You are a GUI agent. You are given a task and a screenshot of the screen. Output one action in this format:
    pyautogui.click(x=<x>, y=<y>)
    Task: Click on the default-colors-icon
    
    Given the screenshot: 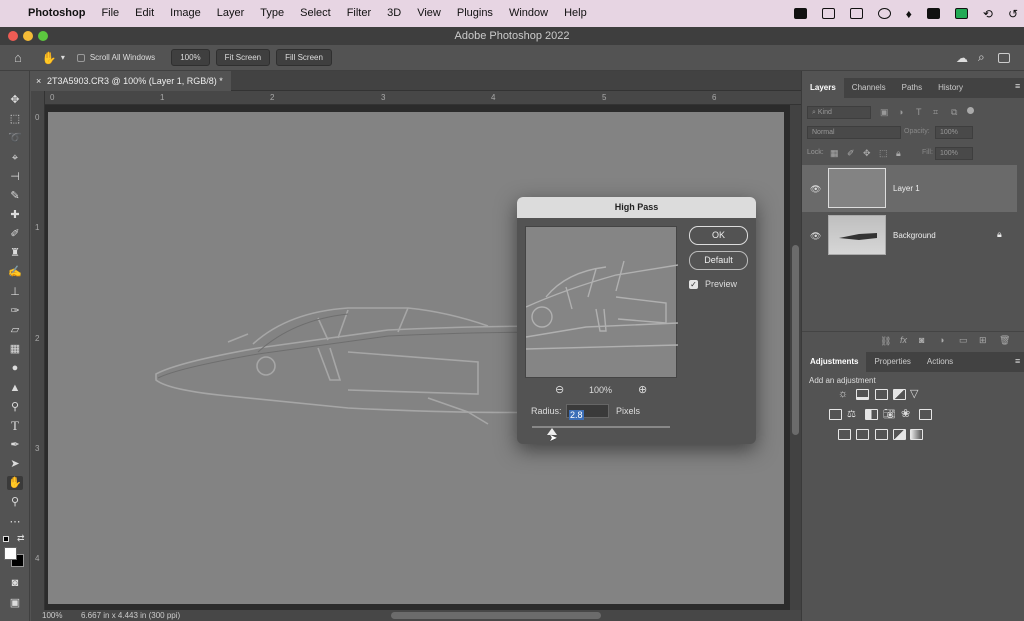 What is the action you would take?
    pyautogui.click(x=6, y=539)
    